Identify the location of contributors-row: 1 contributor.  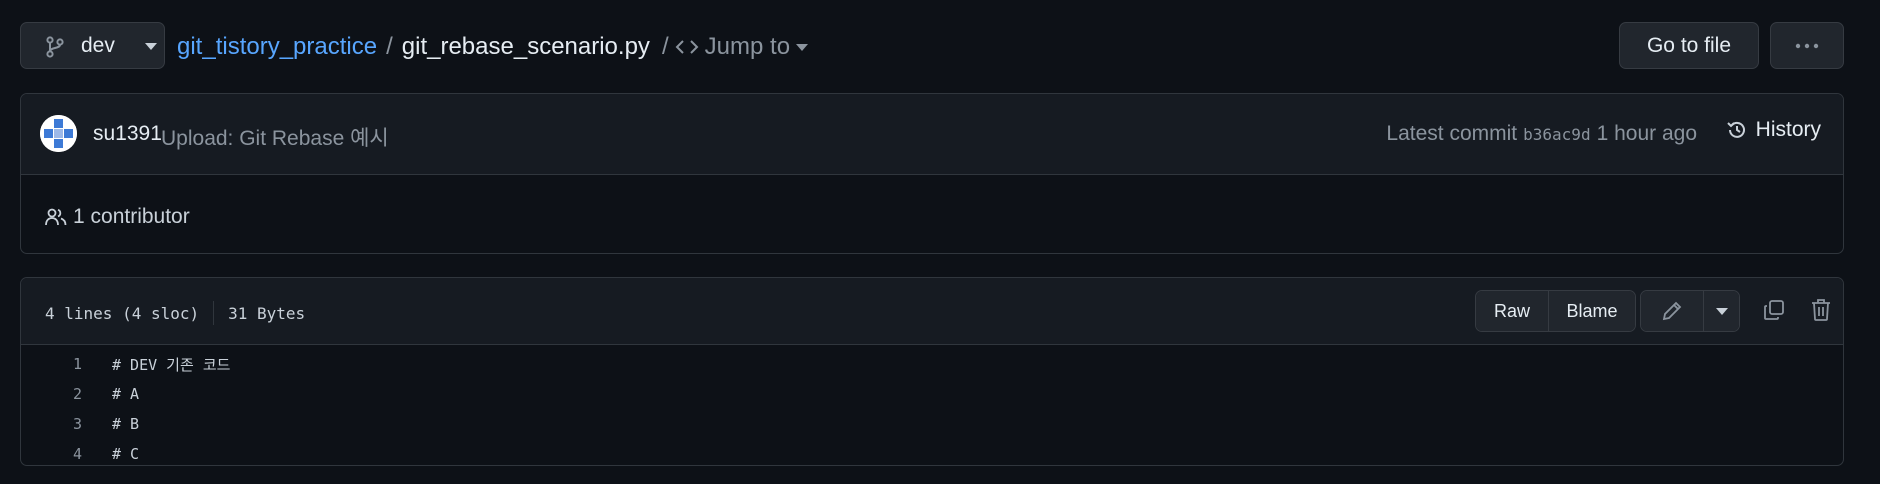
(117, 217).